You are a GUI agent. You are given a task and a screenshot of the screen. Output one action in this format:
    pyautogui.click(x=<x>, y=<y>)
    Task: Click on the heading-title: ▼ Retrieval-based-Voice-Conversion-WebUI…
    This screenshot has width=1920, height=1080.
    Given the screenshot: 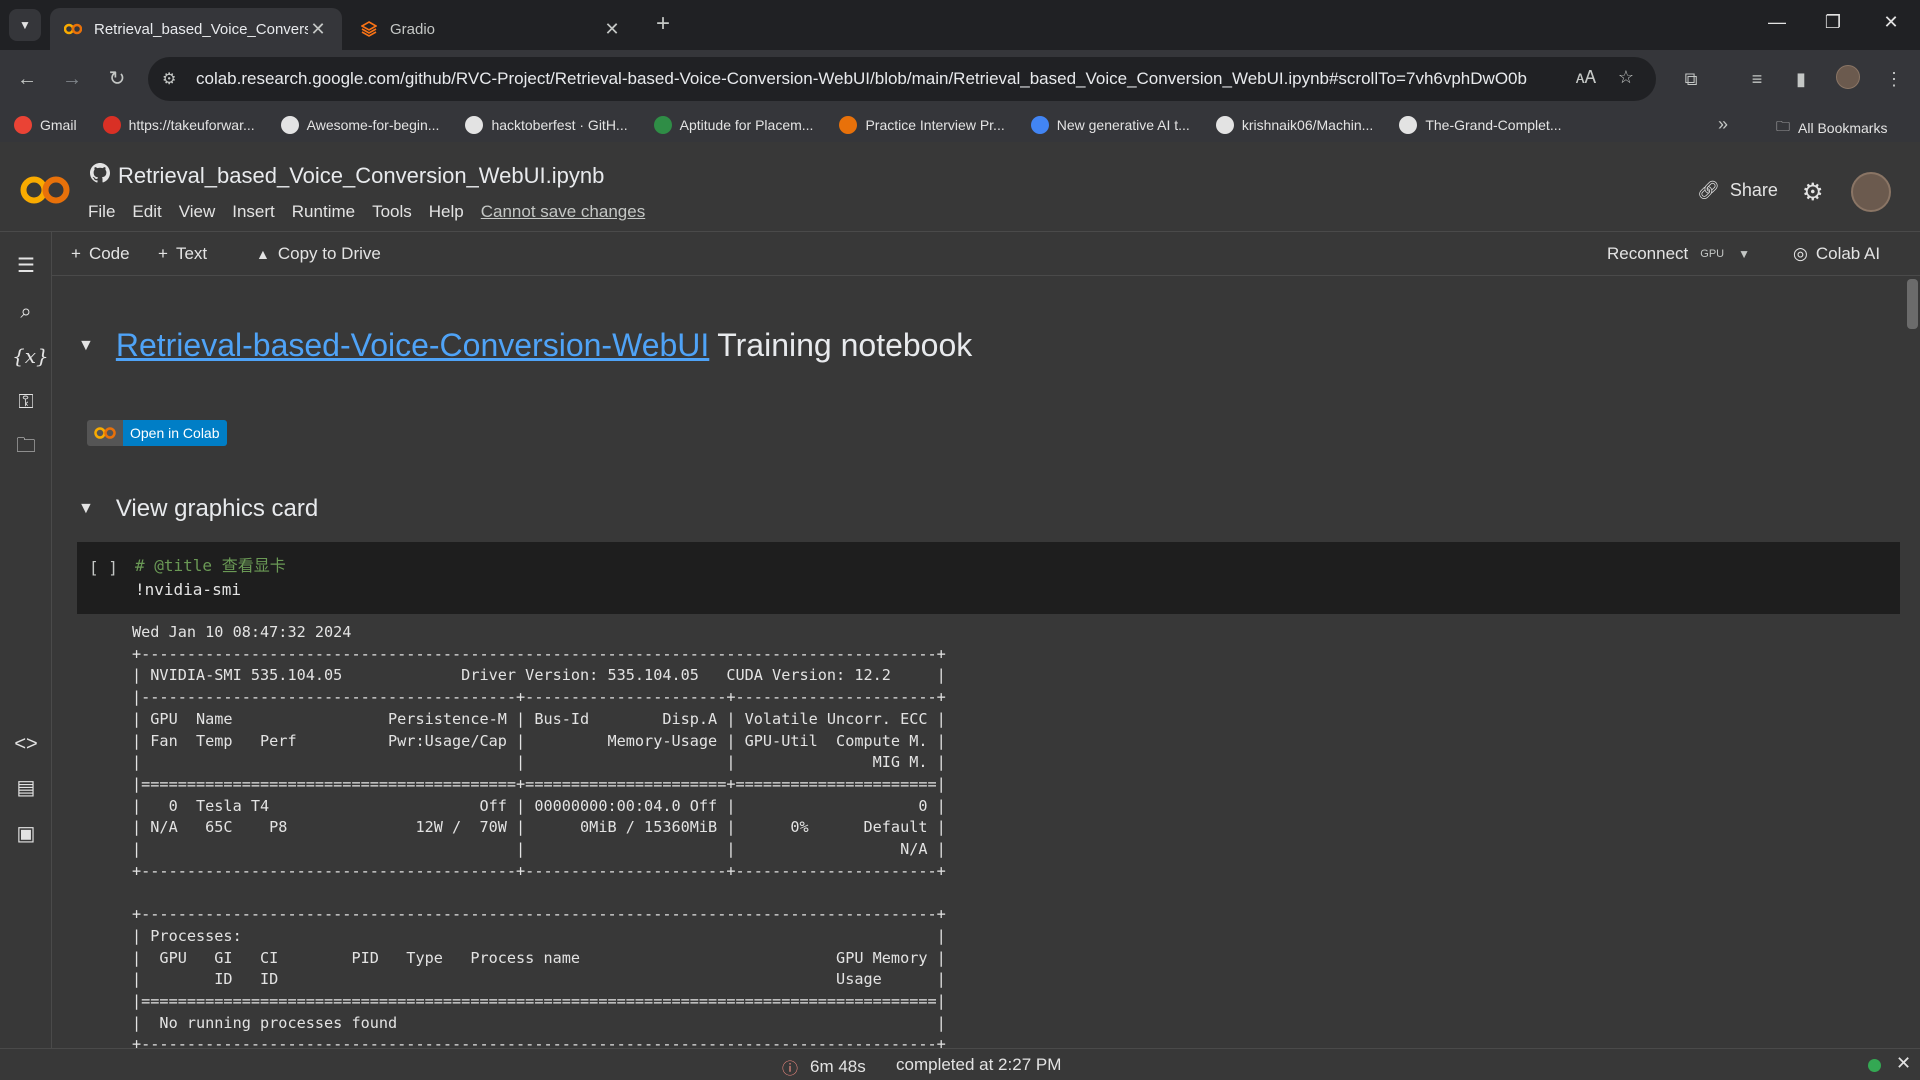 What is the action you would take?
    pyautogui.click(x=525, y=345)
    